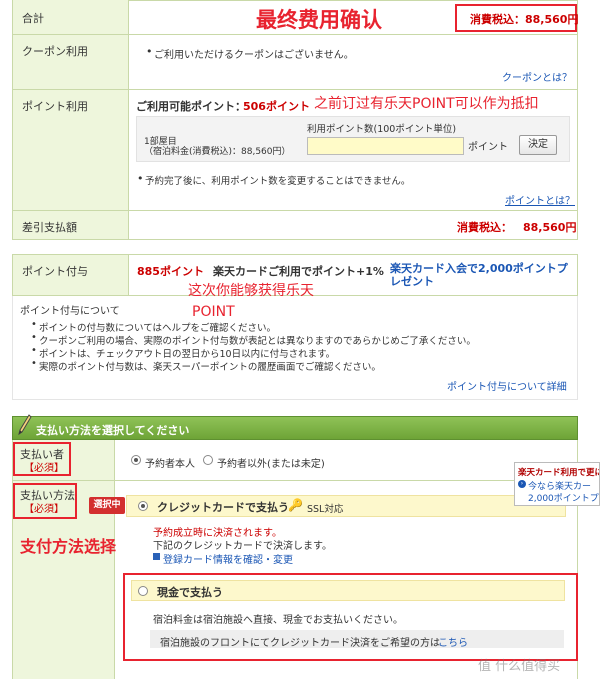 The width and height of the screenshot is (600, 679). Describe the element at coordinates (71, 119) in the screenshot. I see `summary-label-column` at that location.